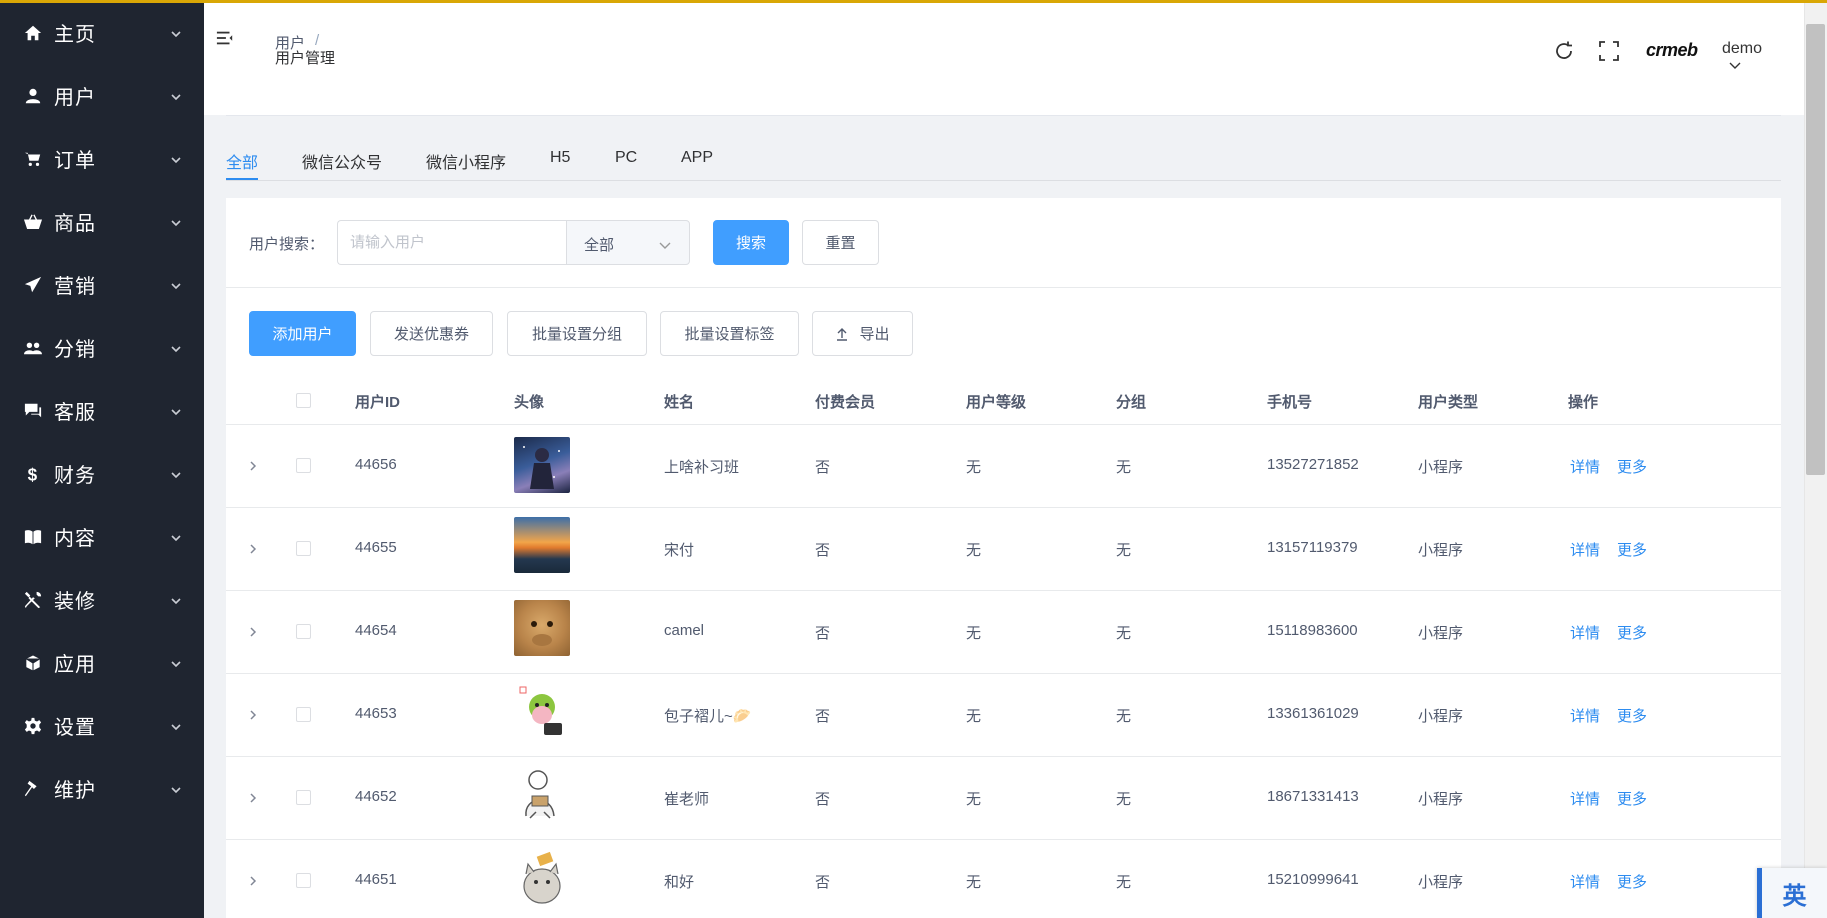  Describe the element at coordinates (729, 333) in the screenshot. I see `batch-tag-button: 批量设置标签` at that location.